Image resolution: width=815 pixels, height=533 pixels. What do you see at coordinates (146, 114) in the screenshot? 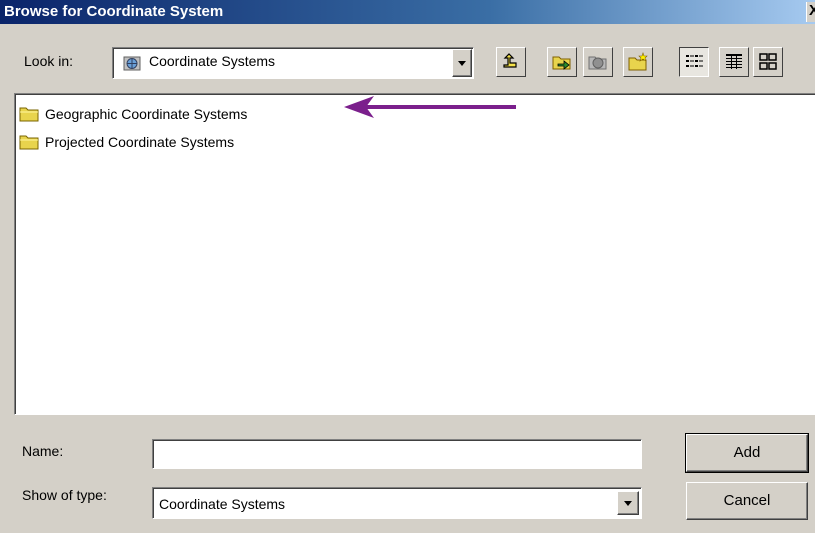
I see `list-item-label: Geographic Coordinate Systems` at bounding box center [146, 114].